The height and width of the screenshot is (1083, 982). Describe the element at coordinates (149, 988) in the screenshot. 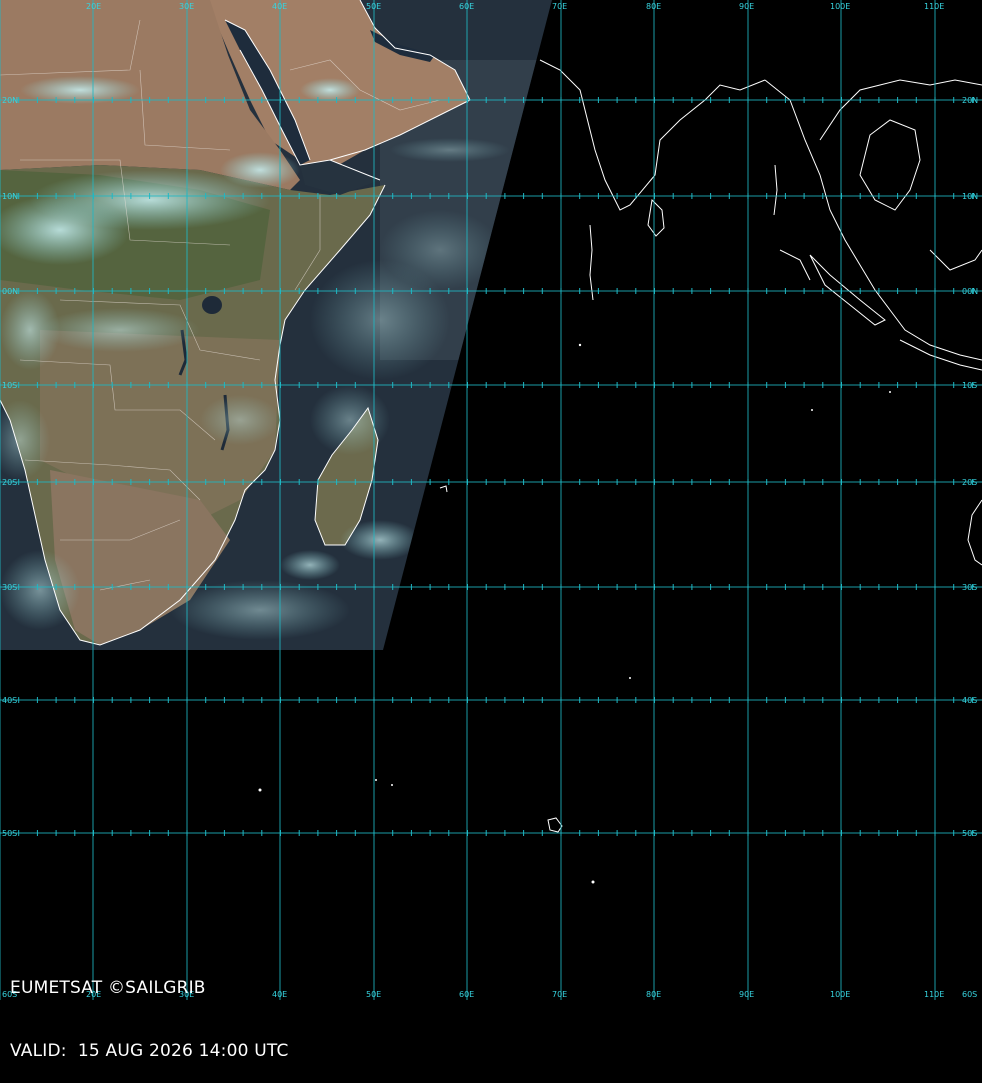

I see `source-credit: EUMETSAT ©SAILGRIB` at that location.